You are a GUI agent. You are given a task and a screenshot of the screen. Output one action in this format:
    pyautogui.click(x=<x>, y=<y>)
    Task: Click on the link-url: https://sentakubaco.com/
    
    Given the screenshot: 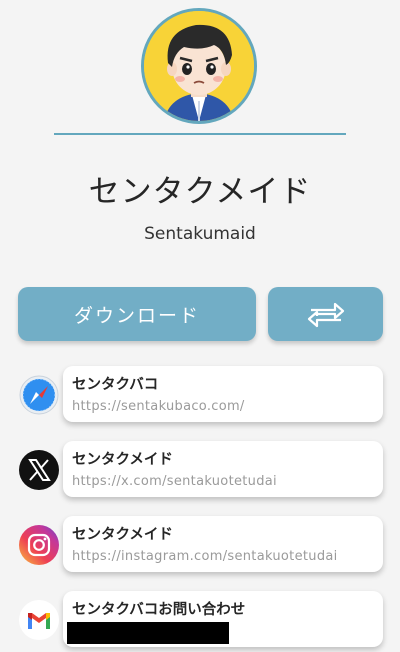 What is the action you would take?
    pyautogui.click(x=158, y=406)
    